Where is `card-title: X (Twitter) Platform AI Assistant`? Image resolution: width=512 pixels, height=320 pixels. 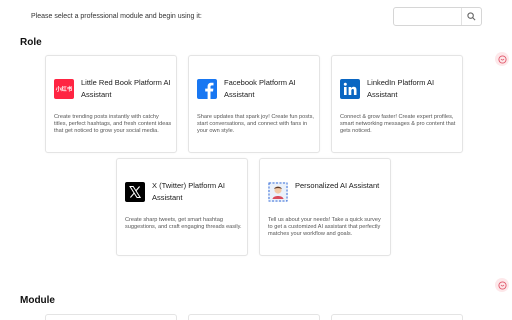 card-title: X (Twitter) Platform AI Assistant is located at coordinates (188, 191).